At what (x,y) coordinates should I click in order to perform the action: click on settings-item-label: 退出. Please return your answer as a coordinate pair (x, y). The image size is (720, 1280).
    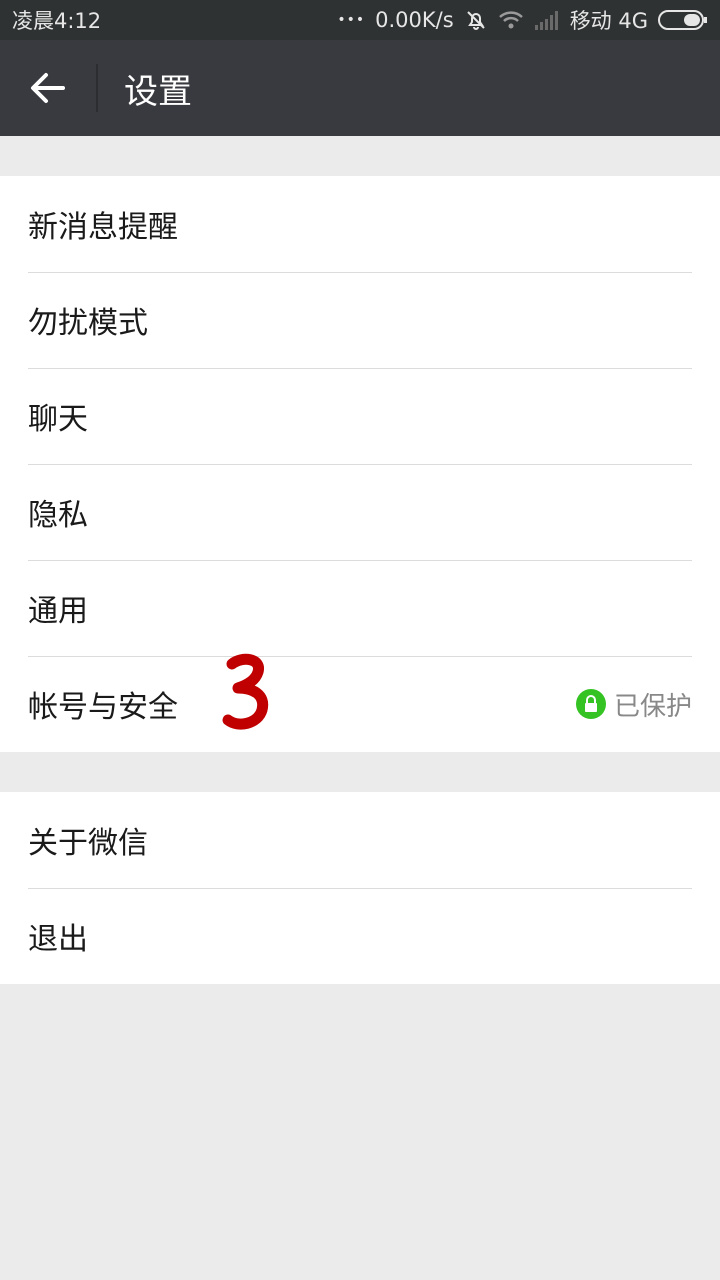
    Looking at the image, I should click on (58, 939).